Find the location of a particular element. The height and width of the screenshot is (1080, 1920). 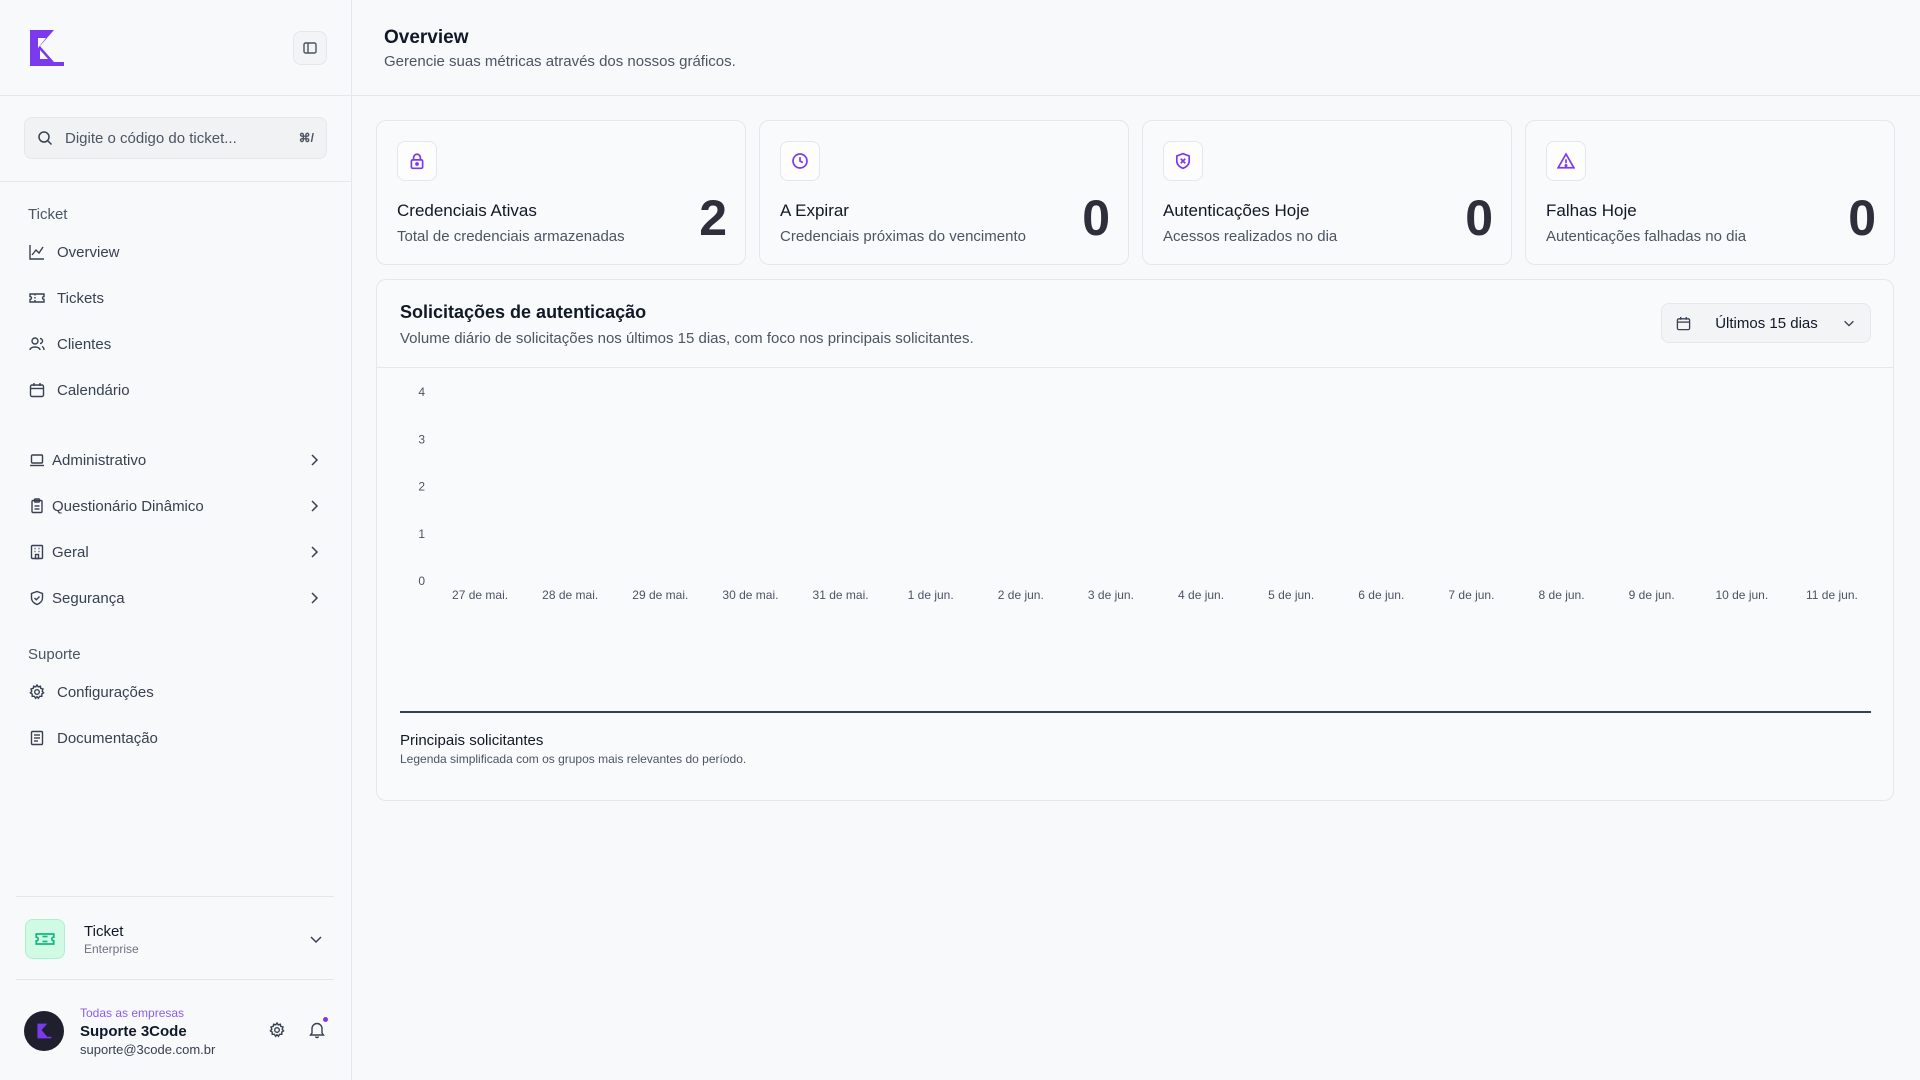

date-range-value: Últimos 15 dias is located at coordinates (1766, 323).